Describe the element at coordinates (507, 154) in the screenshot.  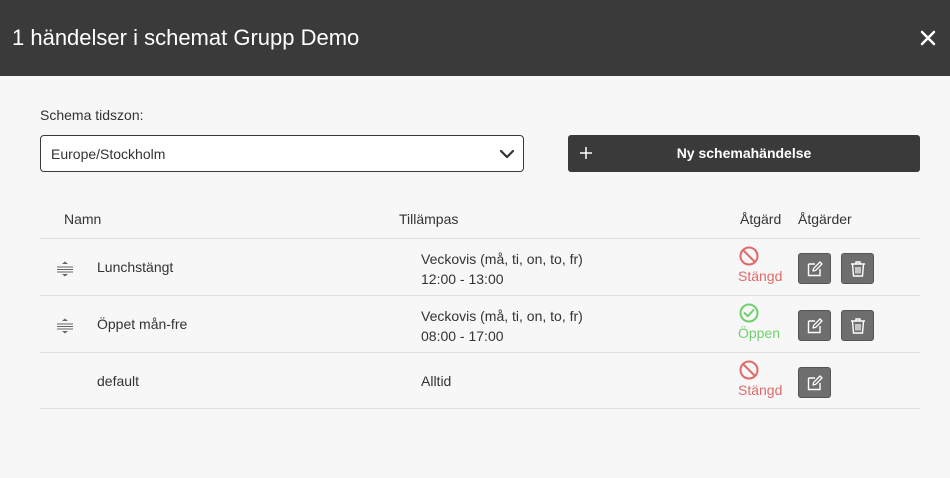
I see `chevron-down-icon` at that location.